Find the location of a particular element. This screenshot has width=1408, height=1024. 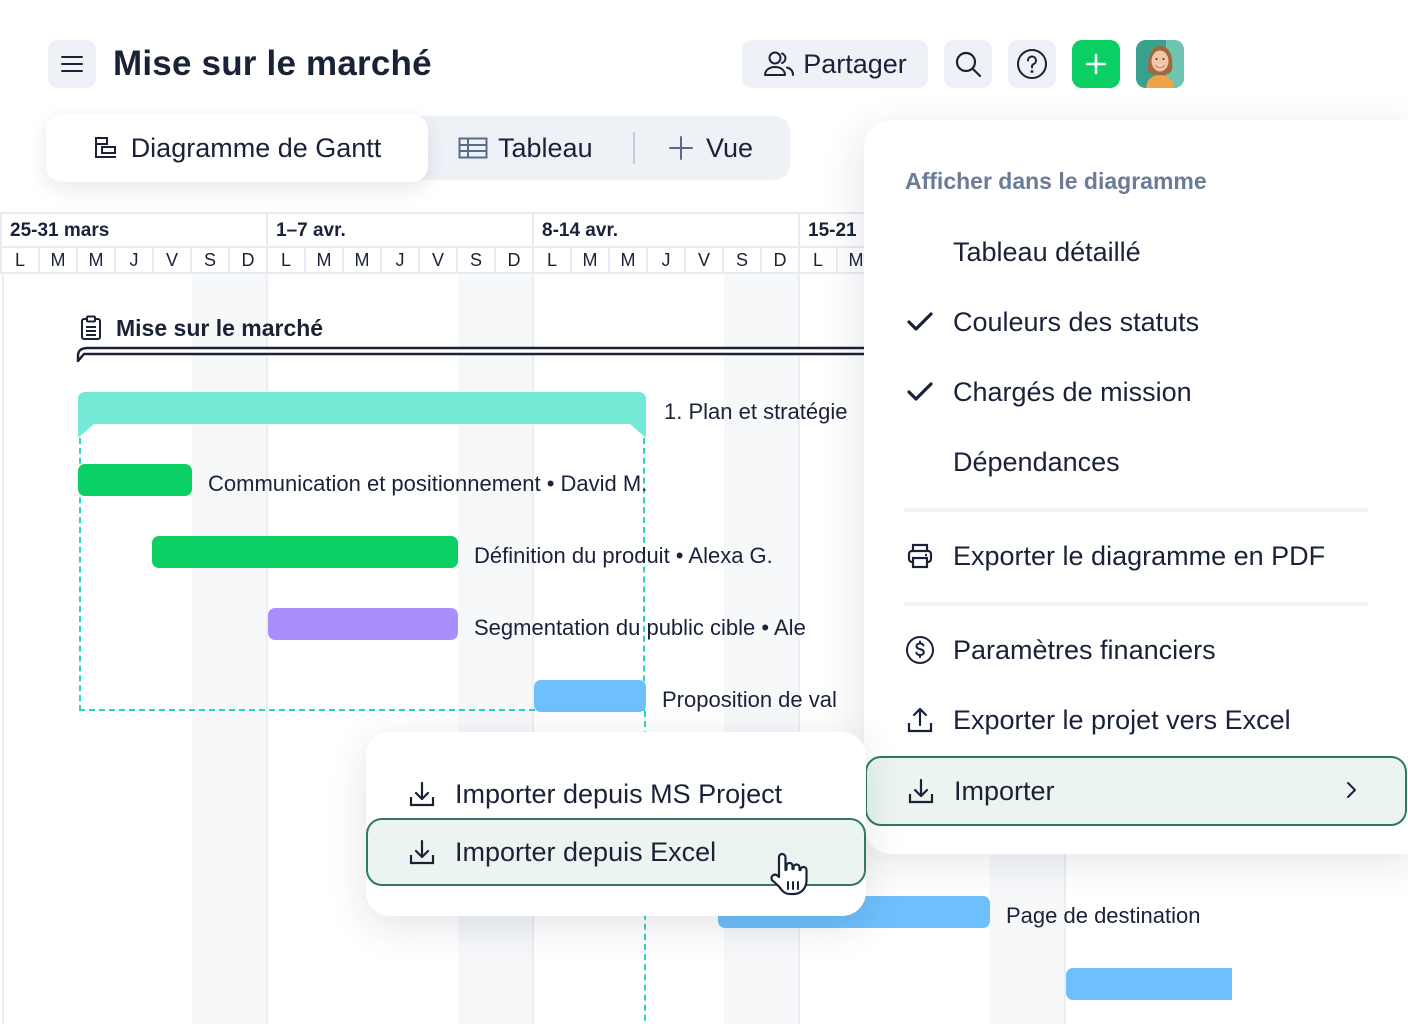

week-header: 25-31 mars is located at coordinates (133, 230).